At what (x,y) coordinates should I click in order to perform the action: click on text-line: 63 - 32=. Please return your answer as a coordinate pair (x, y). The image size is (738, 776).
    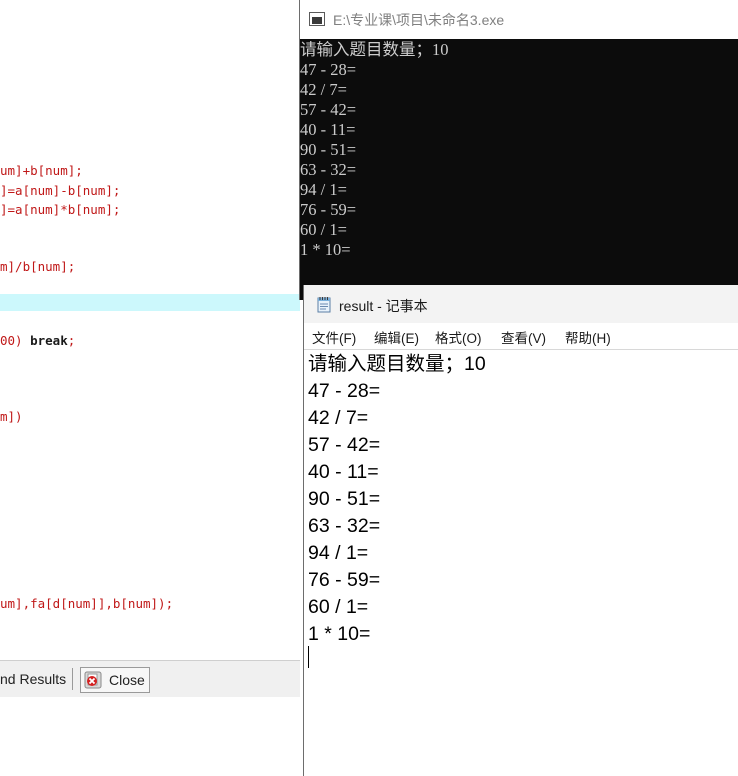
    Looking at the image, I should click on (344, 526).